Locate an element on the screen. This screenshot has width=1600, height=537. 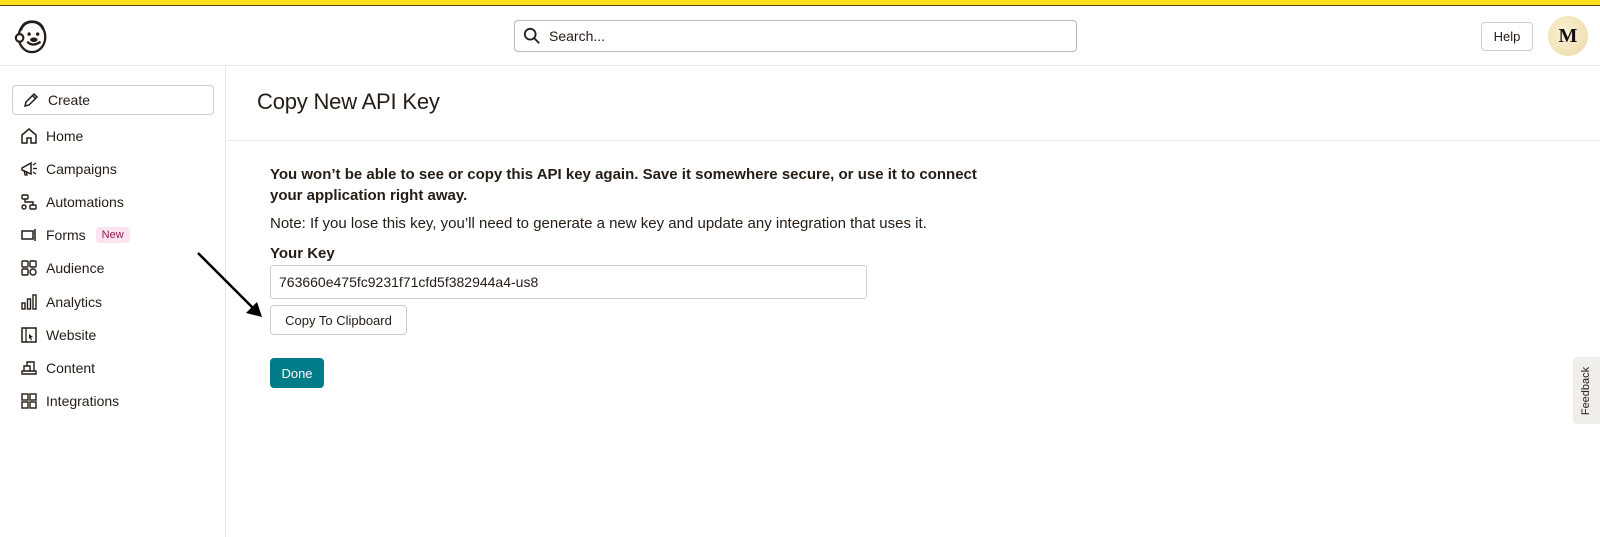
sidebar-item-automations: Automations is located at coordinates (113, 202).